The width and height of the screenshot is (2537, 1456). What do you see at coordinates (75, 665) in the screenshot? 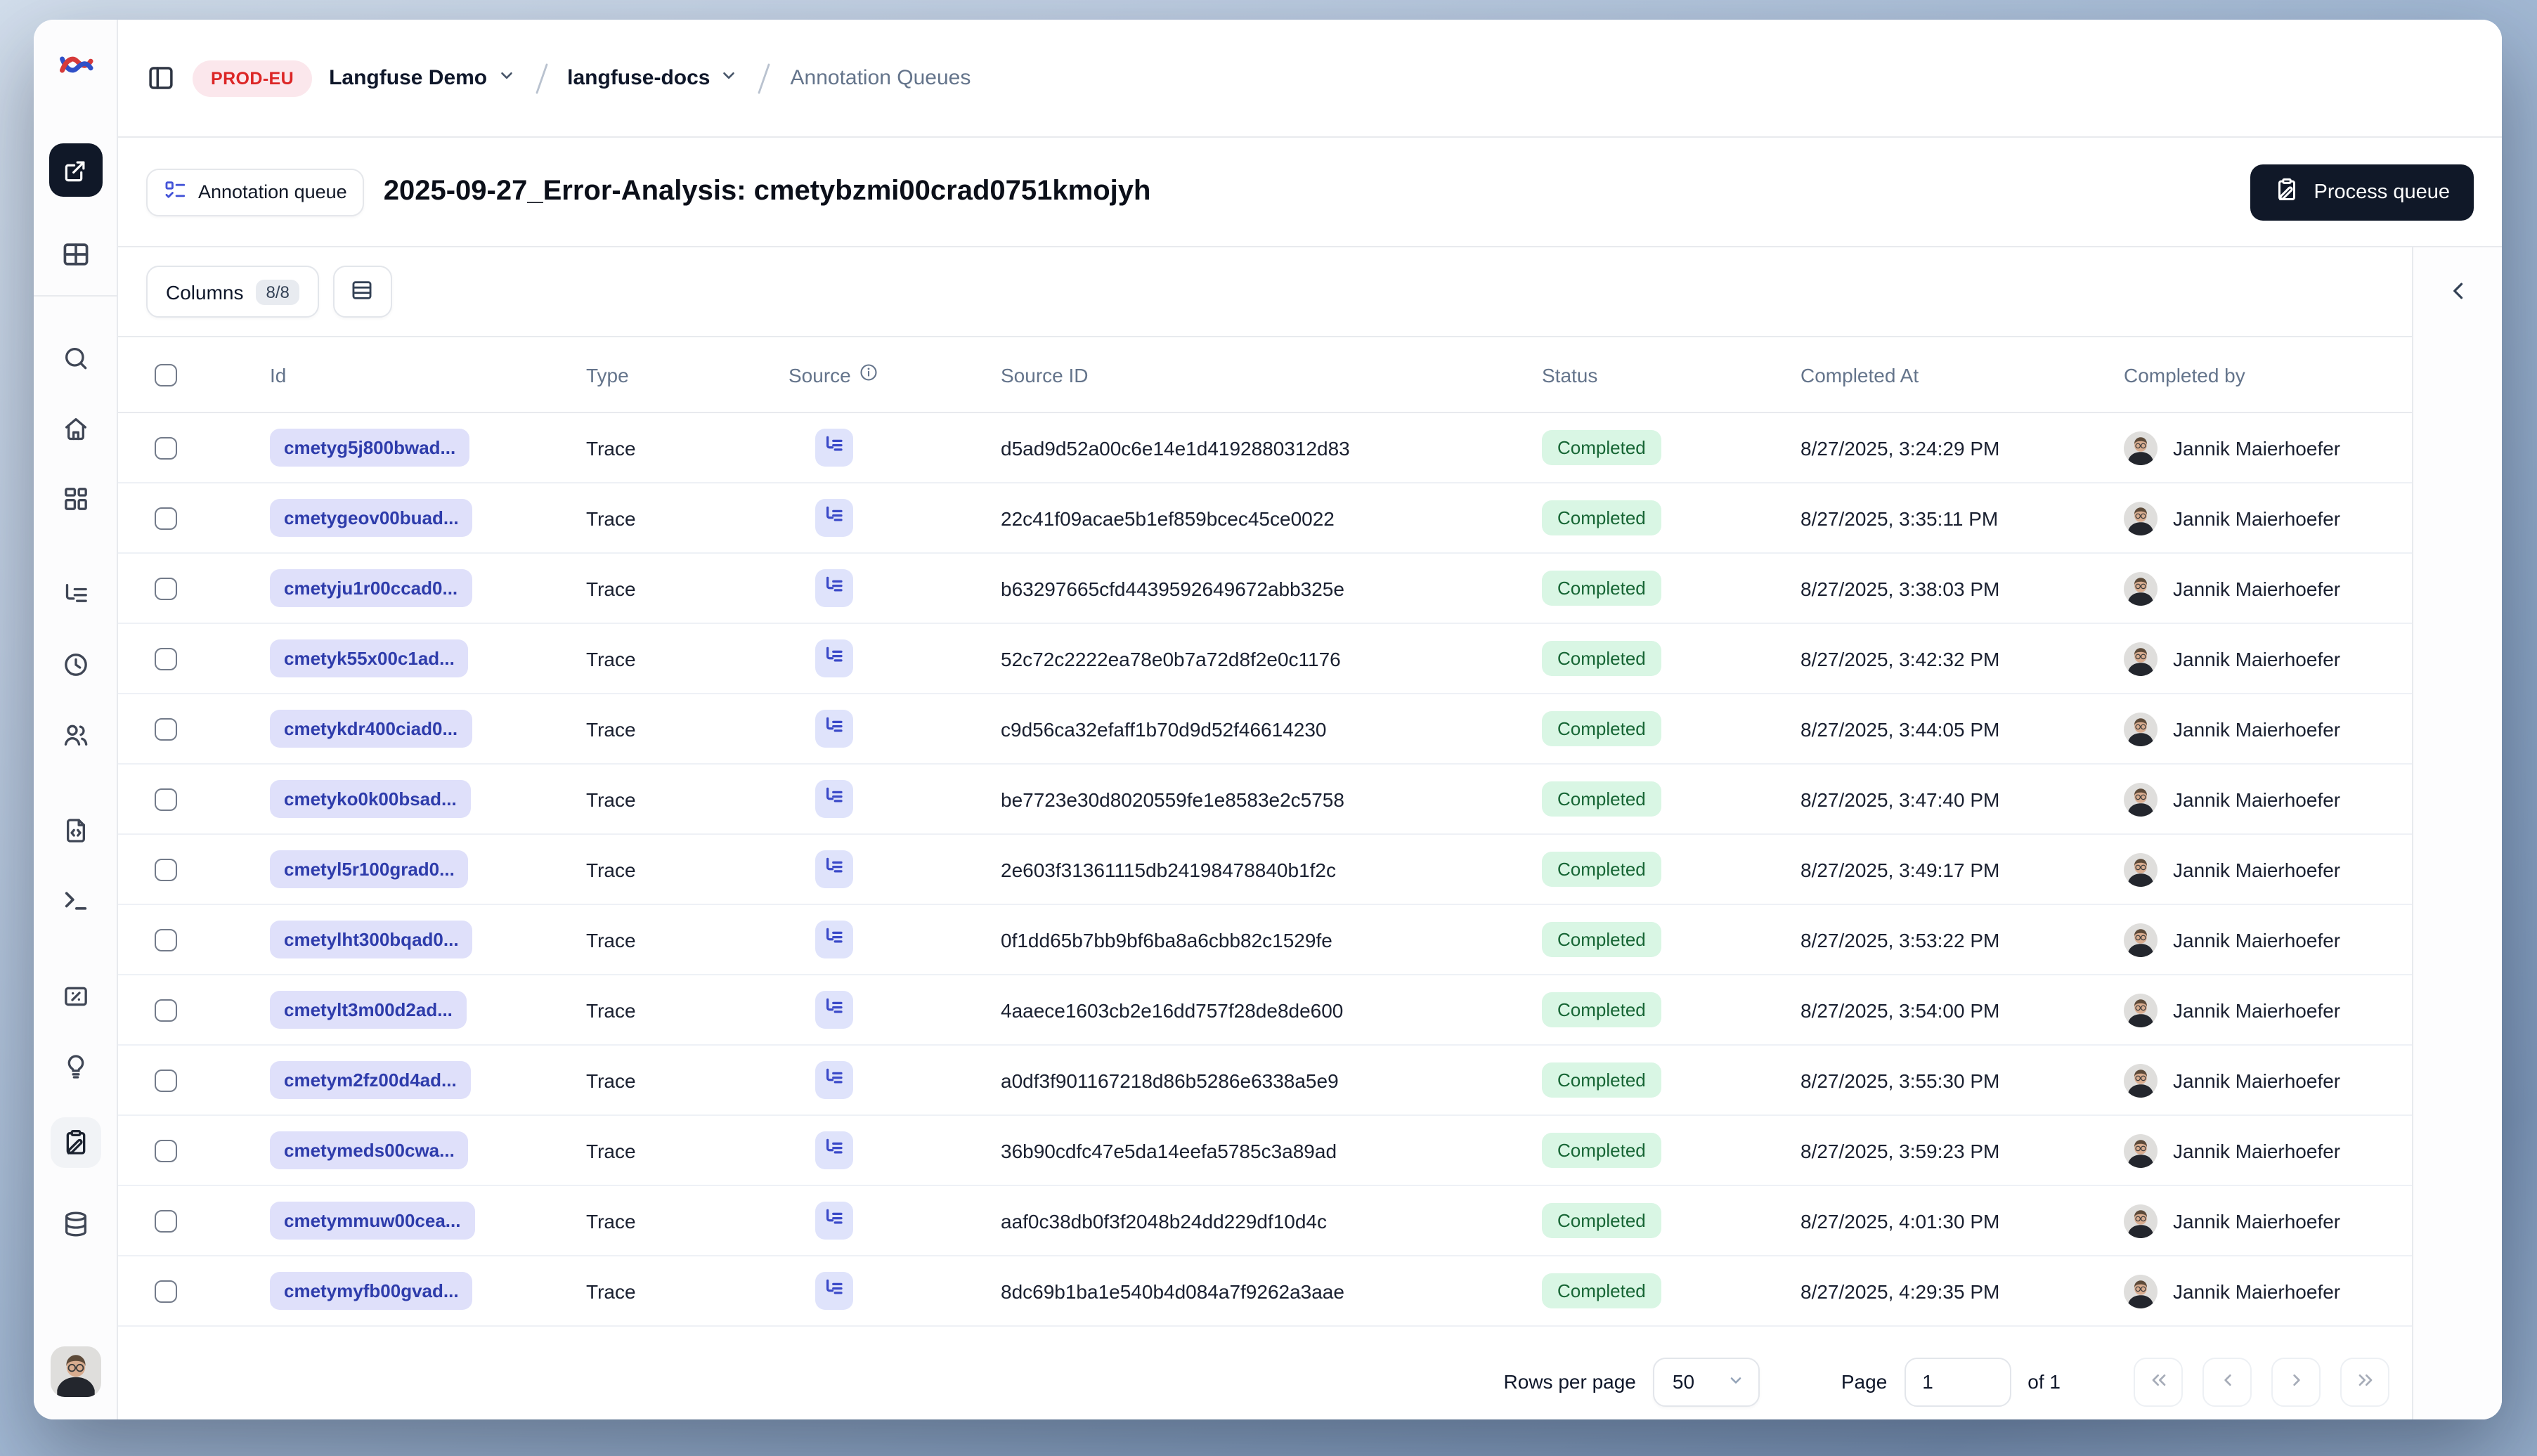
I see `sessions-clock-icon` at bounding box center [75, 665].